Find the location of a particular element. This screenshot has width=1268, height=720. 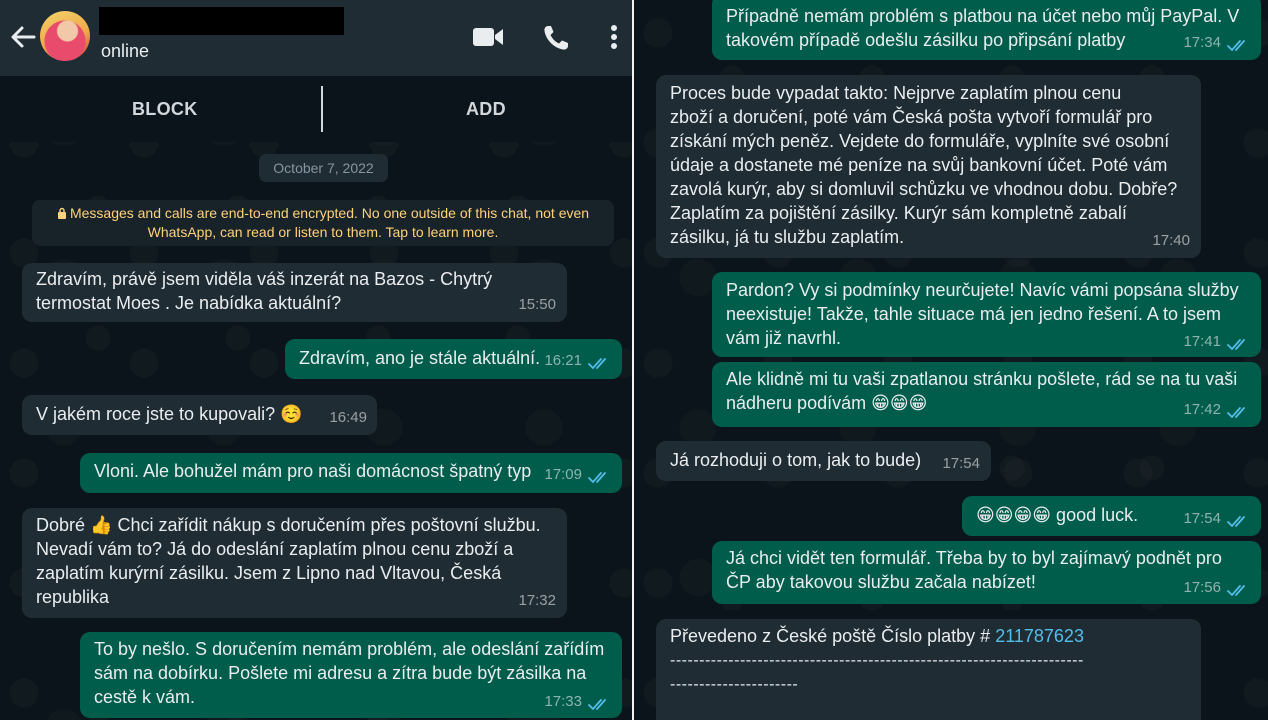

add-button: ADD is located at coordinates (486, 109).